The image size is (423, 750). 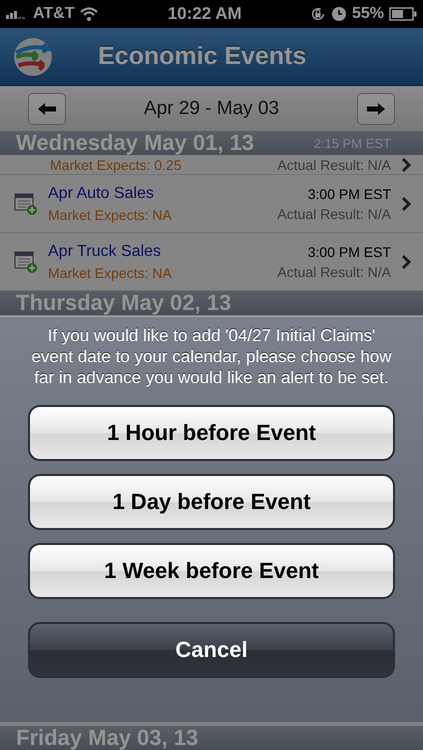 What do you see at coordinates (107, 738) in the screenshot?
I see `day-title: Friday May 03, 13` at bounding box center [107, 738].